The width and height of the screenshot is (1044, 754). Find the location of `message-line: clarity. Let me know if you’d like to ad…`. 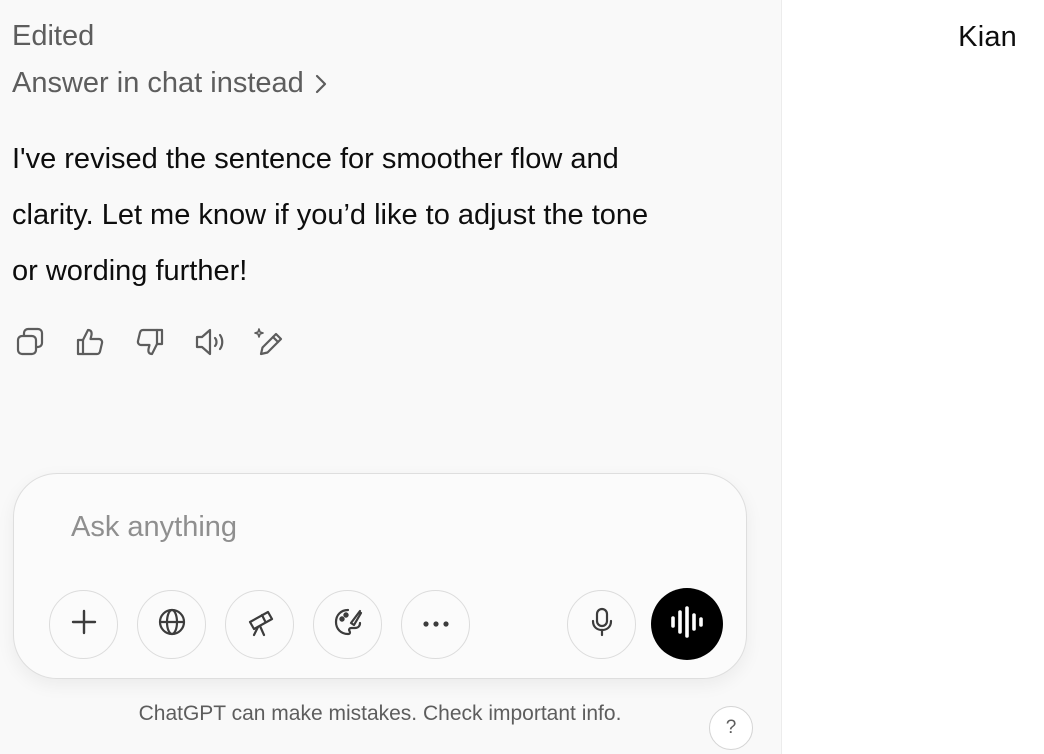

message-line: clarity. Let me know if you’d like to ad… is located at coordinates (330, 215).